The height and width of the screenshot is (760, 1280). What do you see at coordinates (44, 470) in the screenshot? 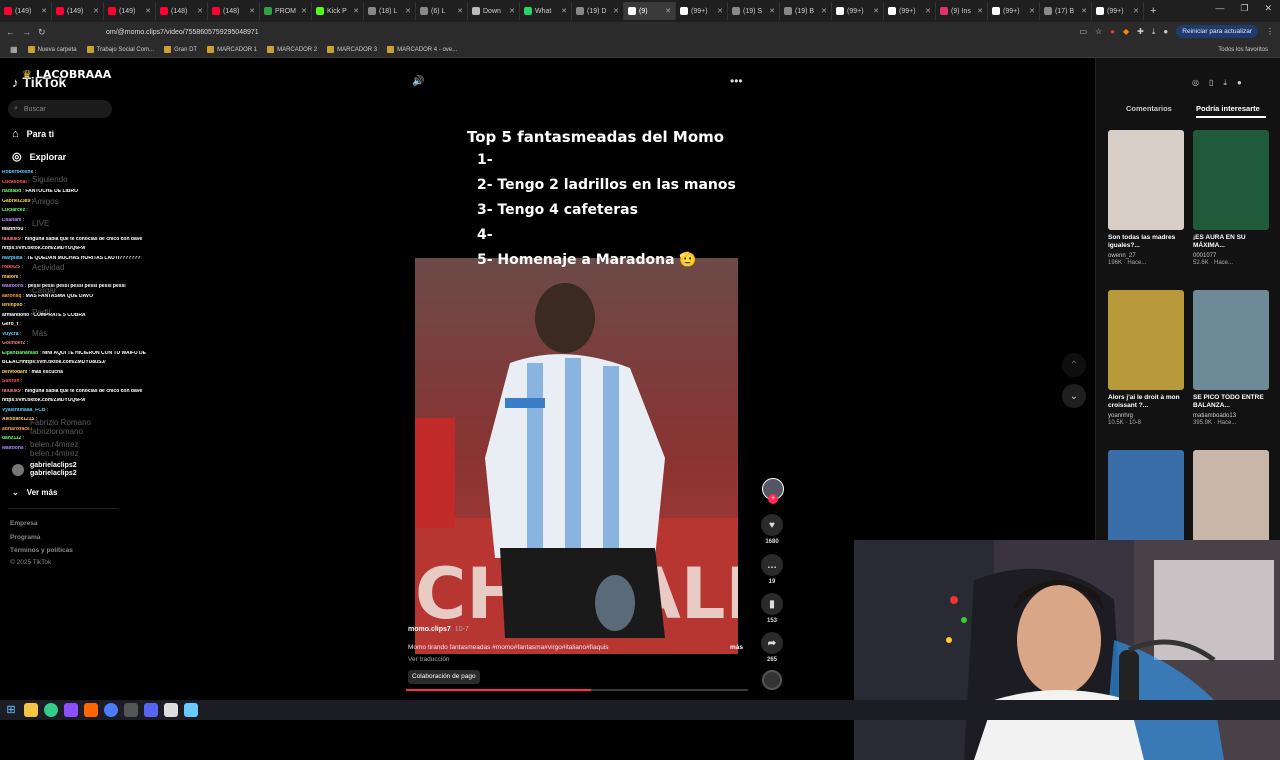
I see `following-item: gabrielaclips2 gabrielaclips2` at bounding box center [44, 470].